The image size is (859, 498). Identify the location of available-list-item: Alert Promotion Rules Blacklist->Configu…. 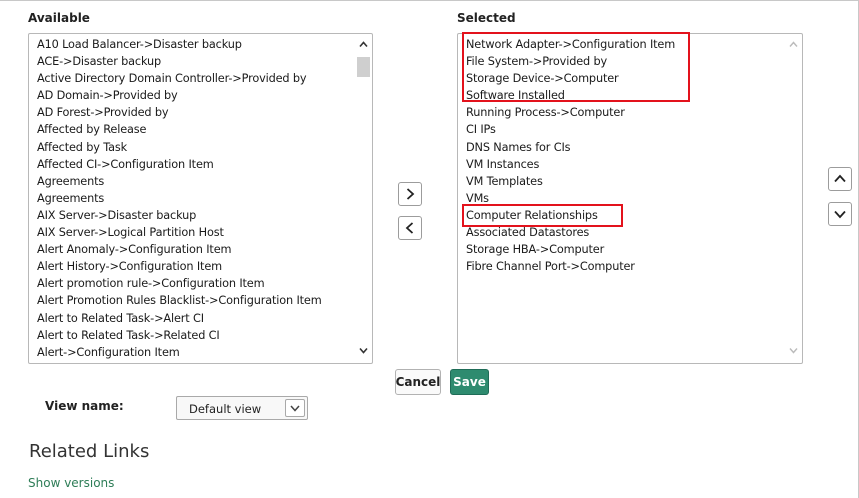
(204, 300).